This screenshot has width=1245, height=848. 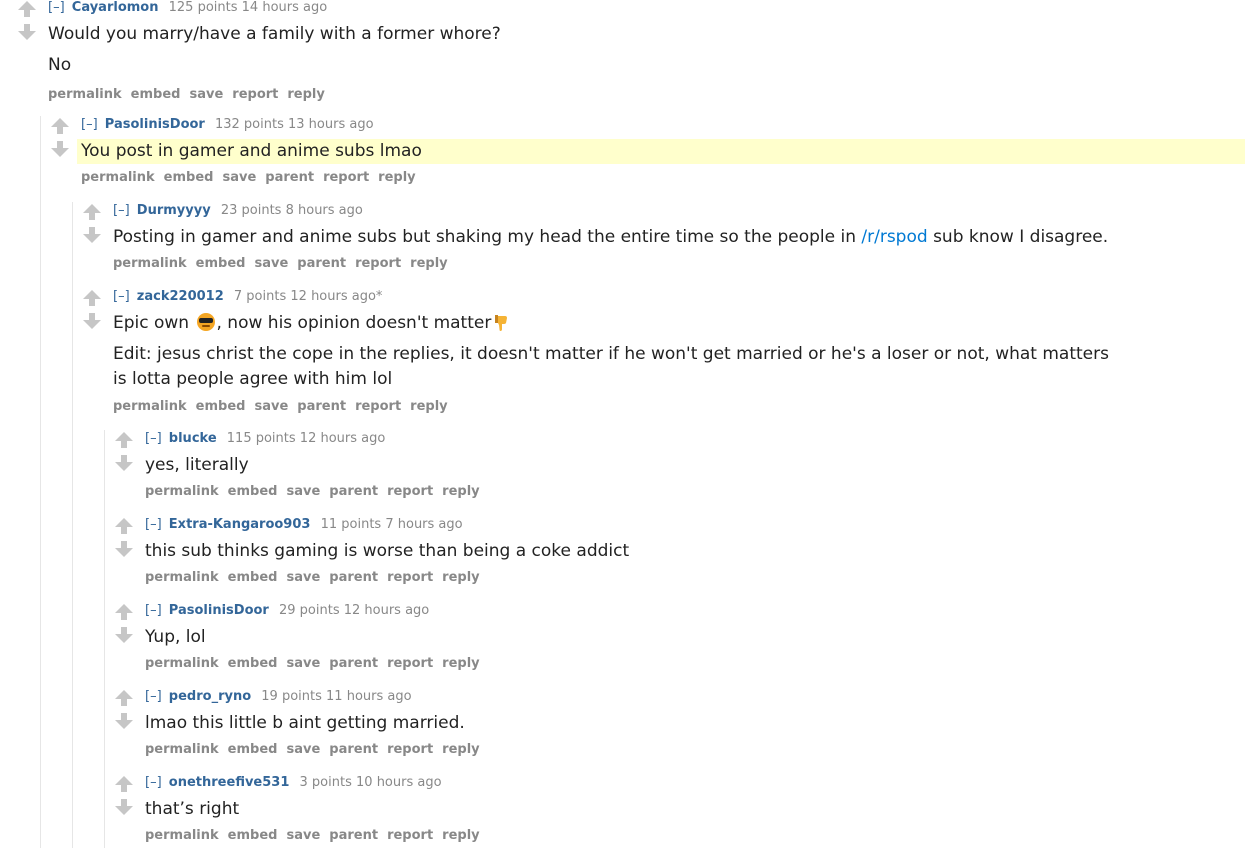 I want to click on comment-time: 12 hours ago*, so click(x=336, y=296).